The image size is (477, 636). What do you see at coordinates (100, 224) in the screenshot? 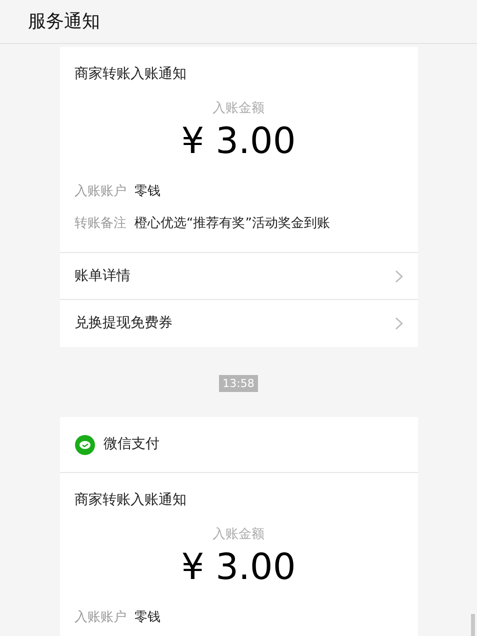
I see `field-label: 转账备注` at bounding box center [100, 224].